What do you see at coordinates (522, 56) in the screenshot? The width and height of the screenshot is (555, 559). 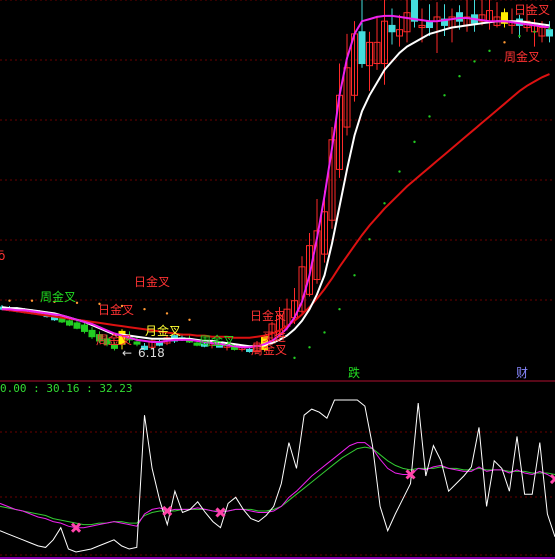 I see `label-zhou-jincha-upper-right: 周金叉` at bounding box center [522, 56].